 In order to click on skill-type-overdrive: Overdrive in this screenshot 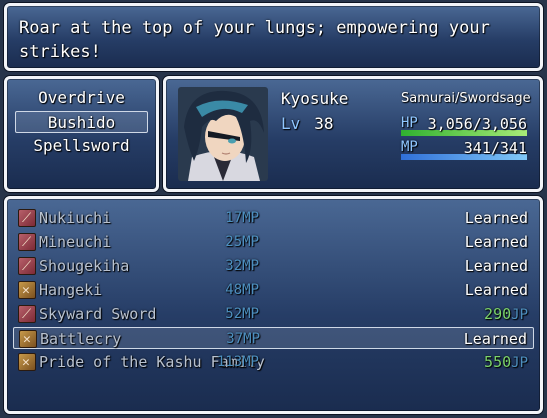, I will do `click(81, 98)`.